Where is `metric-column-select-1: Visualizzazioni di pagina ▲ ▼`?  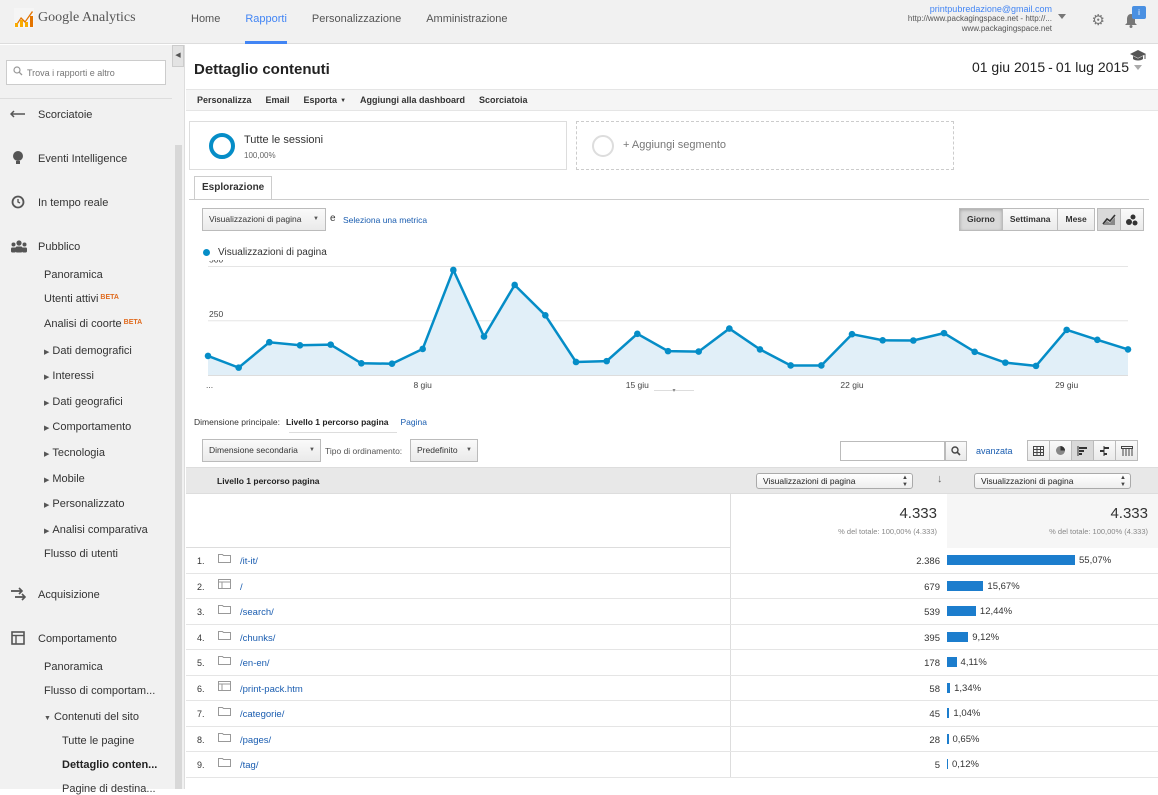 metric-column-select-1: Visualizzazioni di pagina ▲ ▼ is located at coordinates (834, 481).